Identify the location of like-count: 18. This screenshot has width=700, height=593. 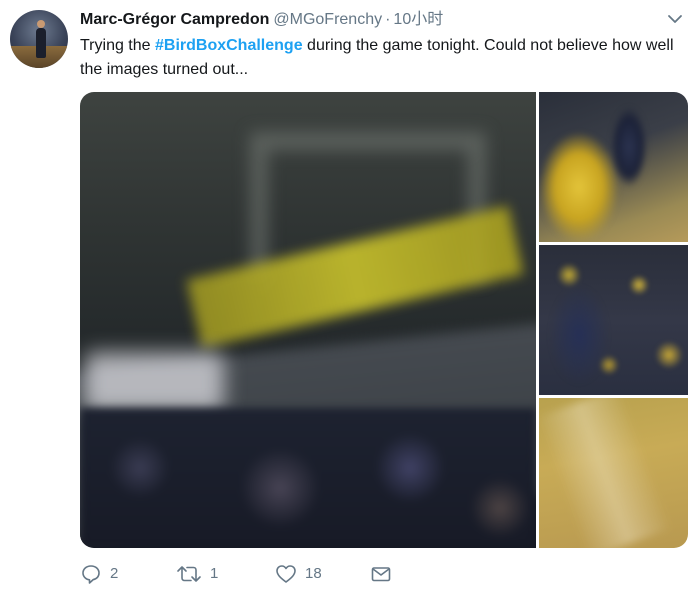
(313, 573).